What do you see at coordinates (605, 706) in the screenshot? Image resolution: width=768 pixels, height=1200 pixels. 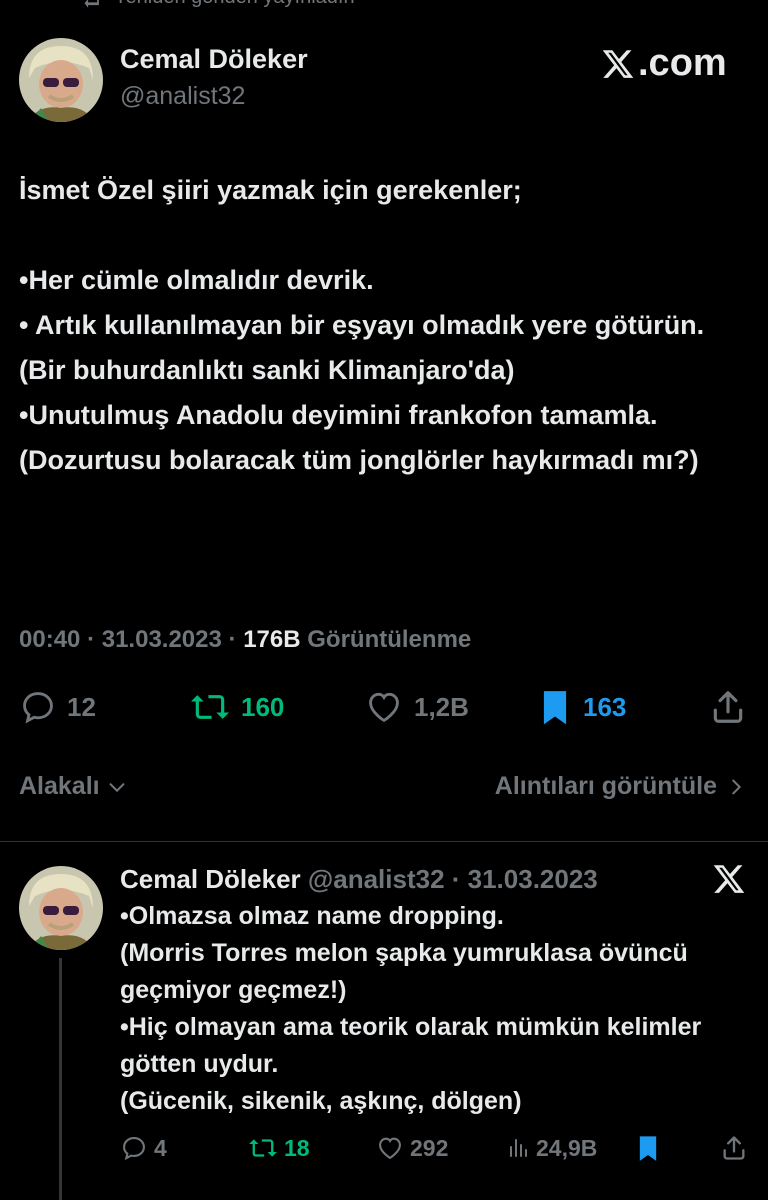 I see `bookmark-count: 163` at bounding box center [605, 706].